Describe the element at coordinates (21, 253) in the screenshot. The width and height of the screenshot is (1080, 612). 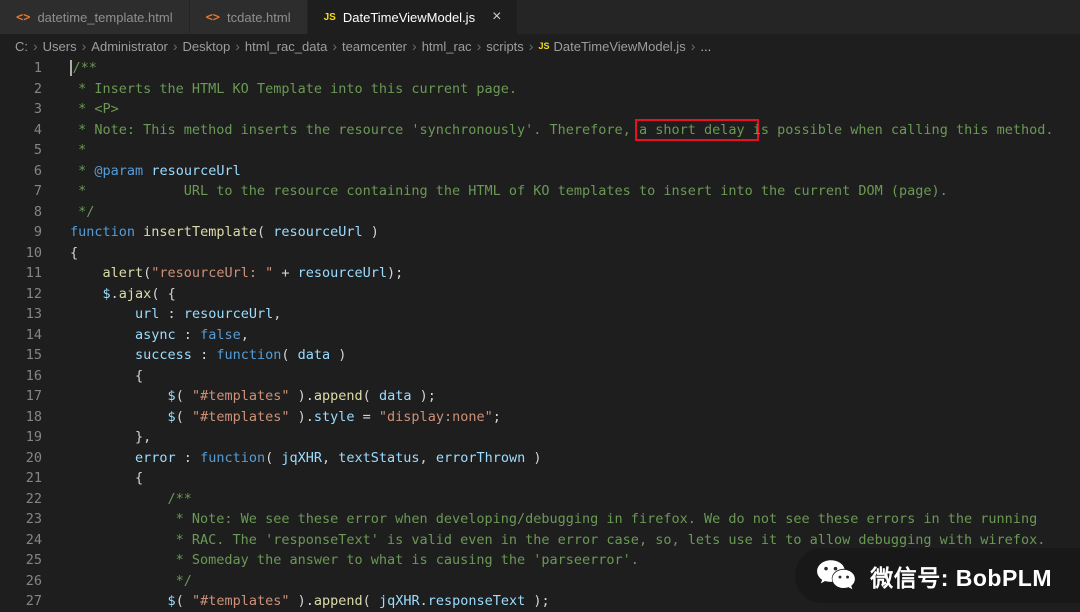
I see `line-number: 10` at that location.